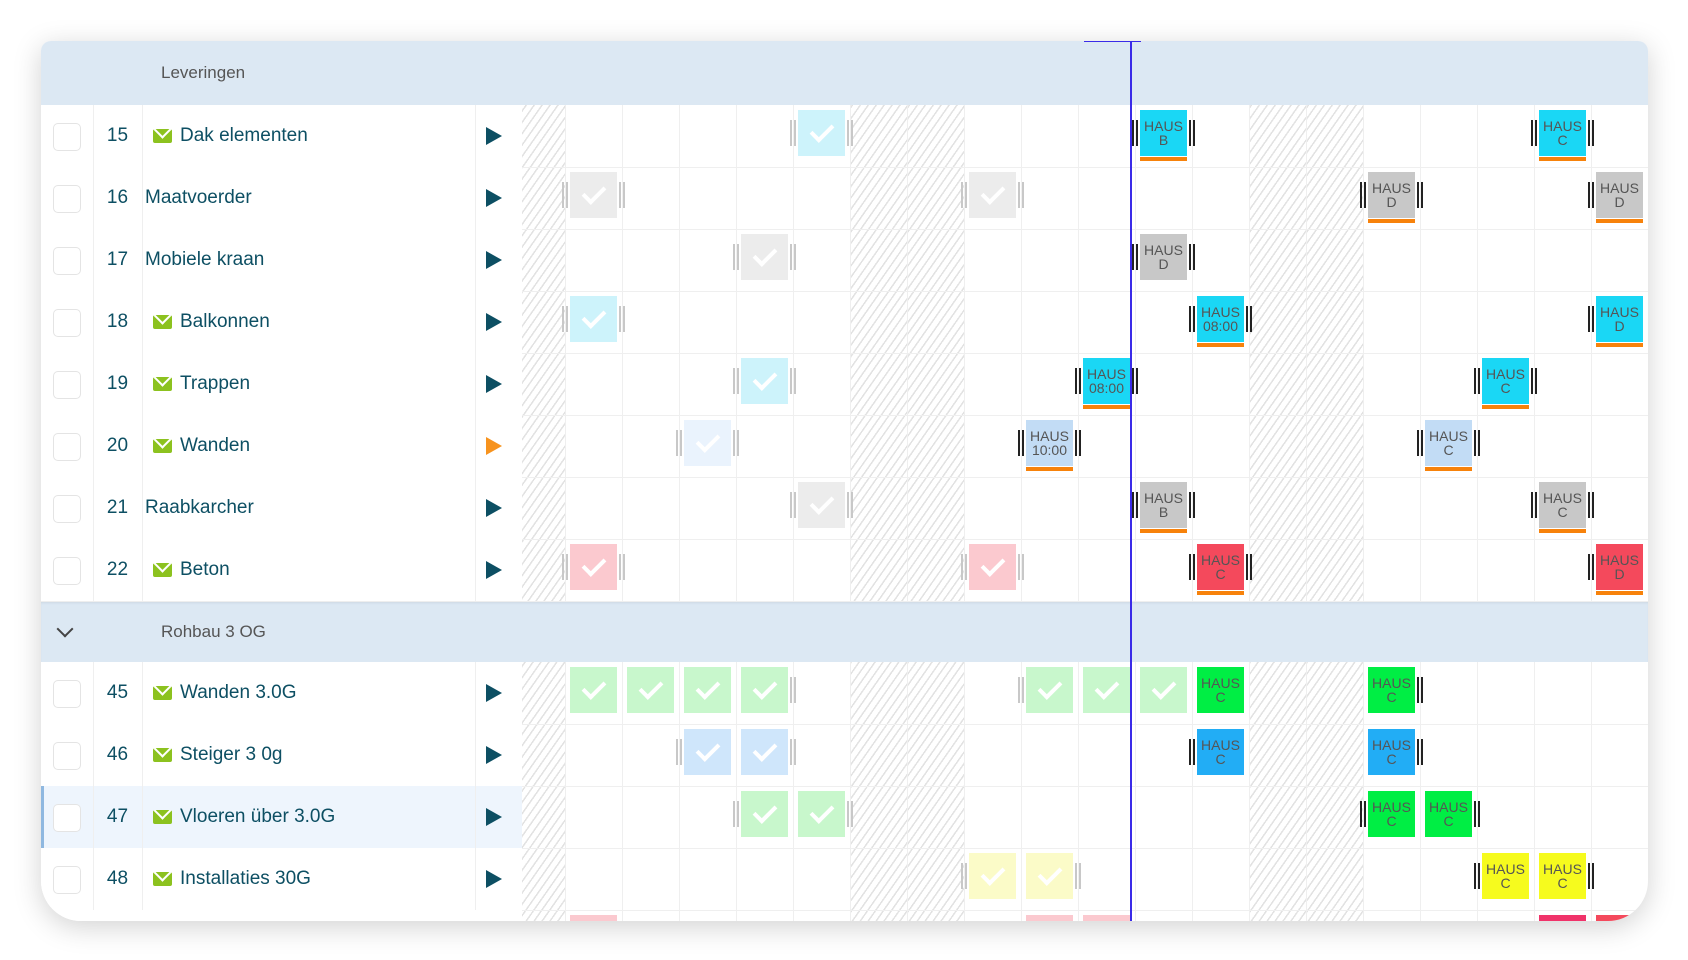 This screenshot has width=1688, height=960. What do you see at coordinates (281, 508) in the screenshot?
I see `task-row: 21 Raabkarcher` at bounding box center [281, 508].